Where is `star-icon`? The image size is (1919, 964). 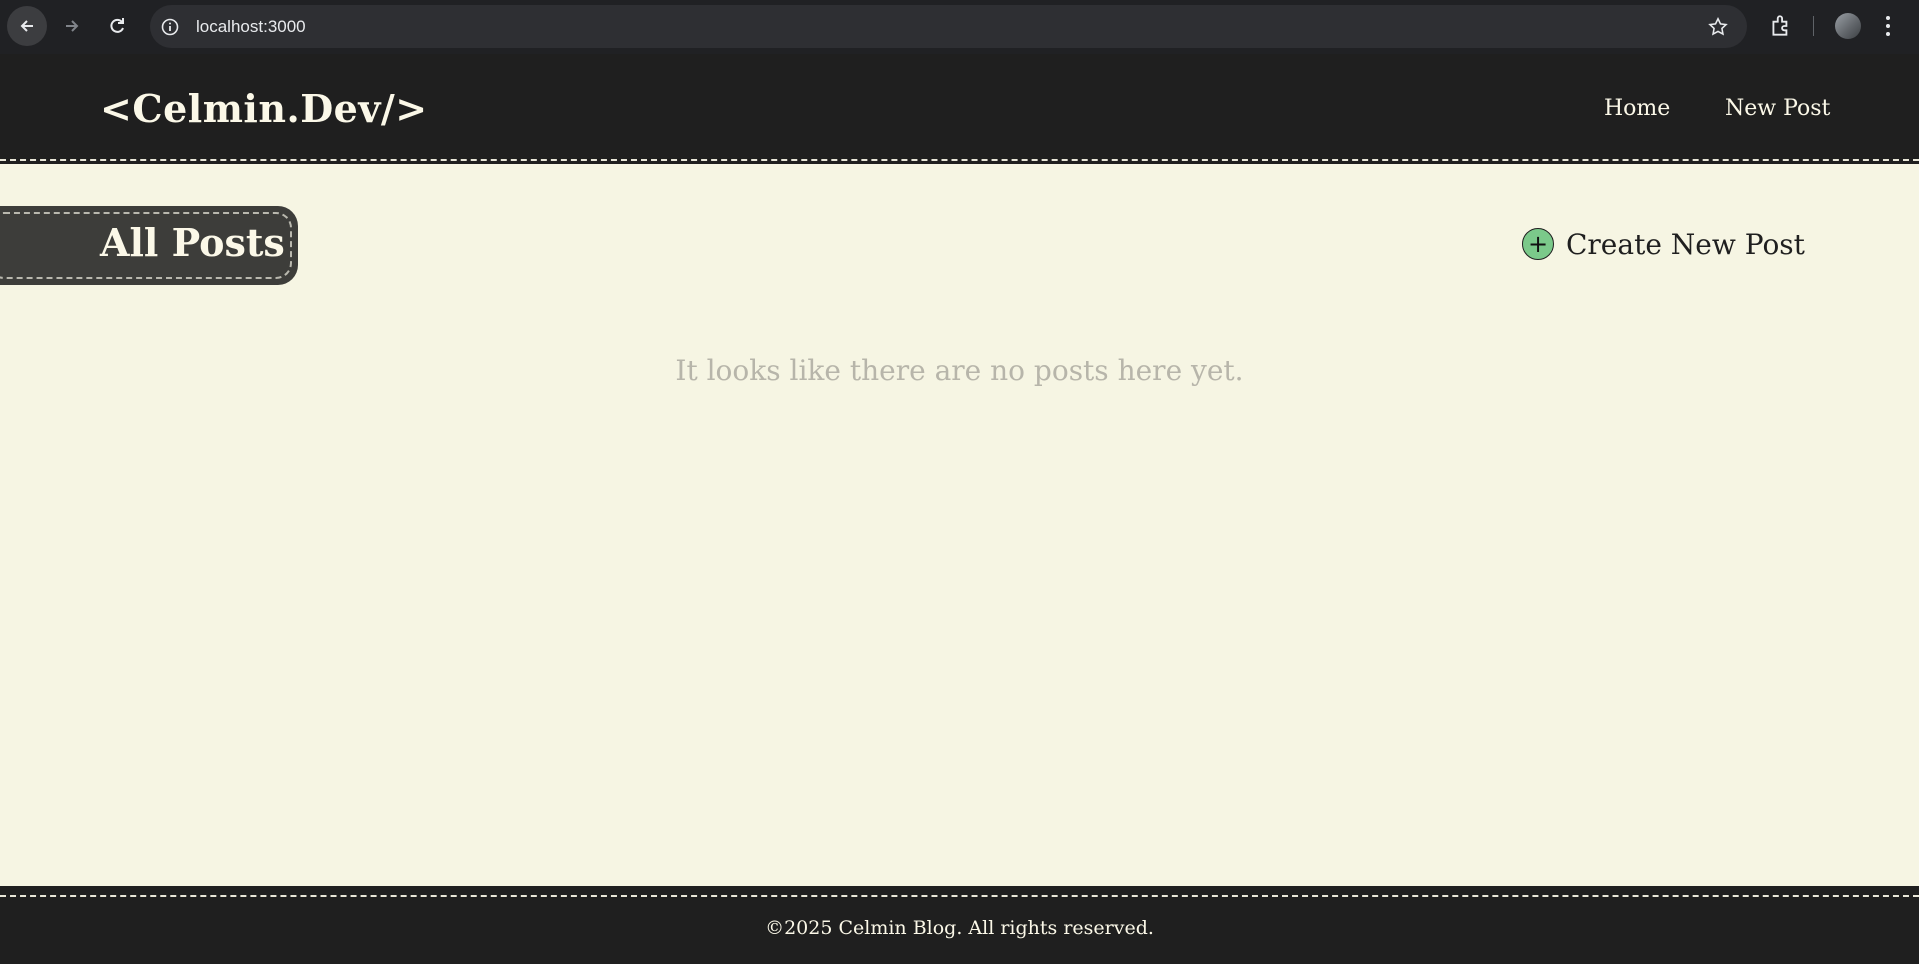 star-icon is located at coordinates (1718, 27).